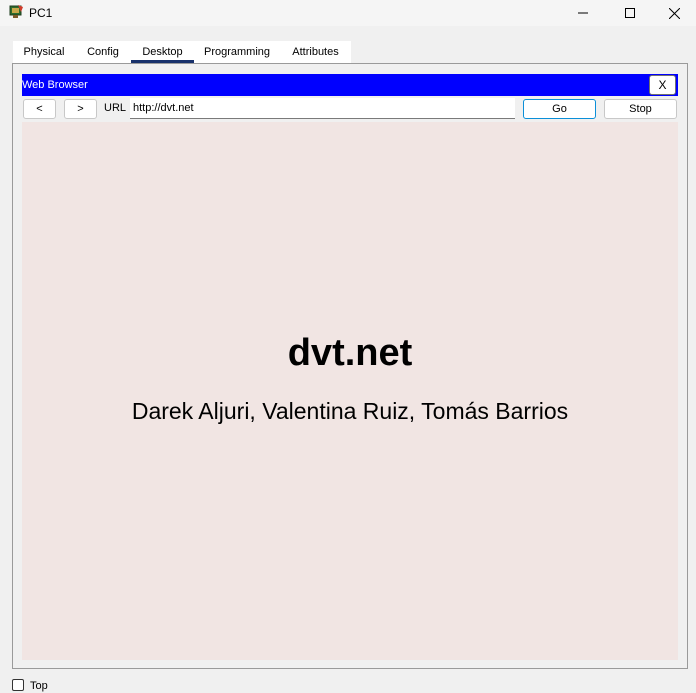  What do you see at coordinates (39, 109) in the screenshot?
I see `back-button: <` at bounding box center [39, 109].